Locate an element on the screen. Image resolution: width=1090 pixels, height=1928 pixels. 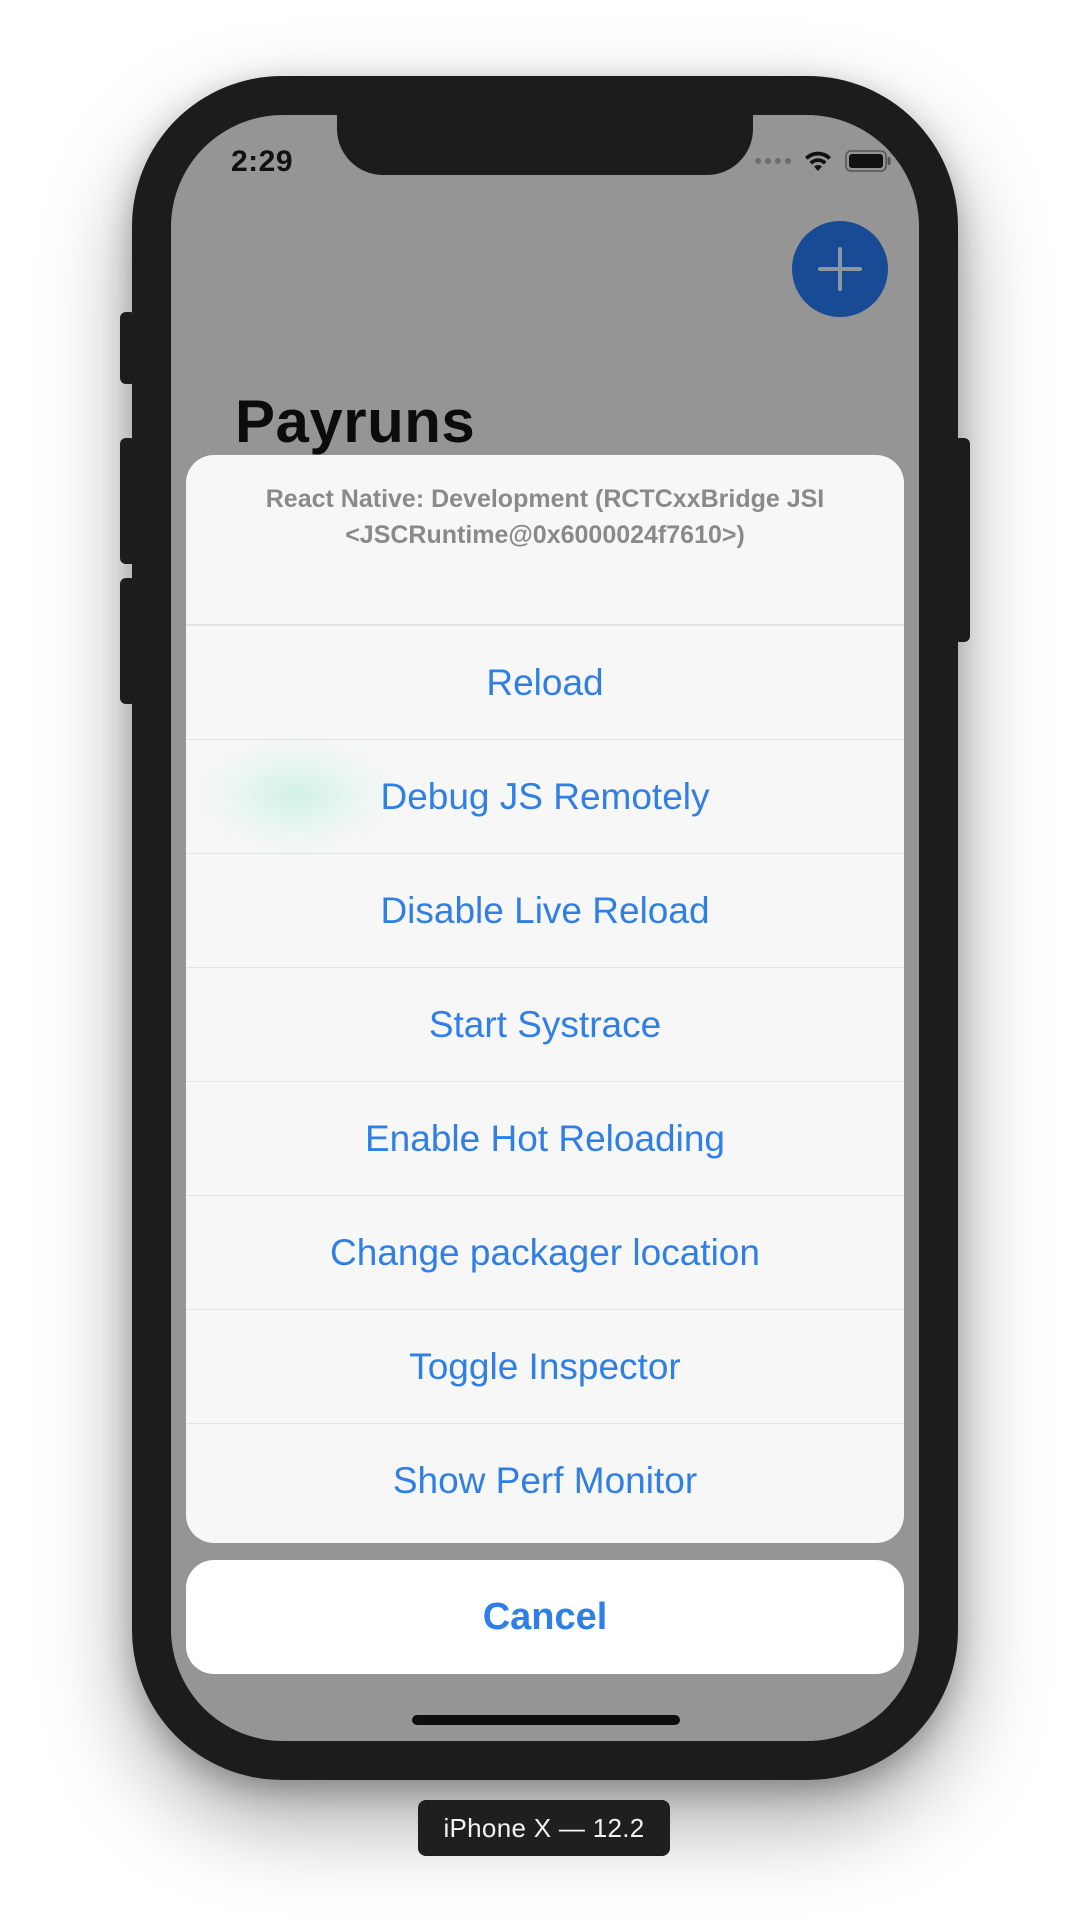
start-systrace-option: Start Systrace is located at coordinates (545, 1024).